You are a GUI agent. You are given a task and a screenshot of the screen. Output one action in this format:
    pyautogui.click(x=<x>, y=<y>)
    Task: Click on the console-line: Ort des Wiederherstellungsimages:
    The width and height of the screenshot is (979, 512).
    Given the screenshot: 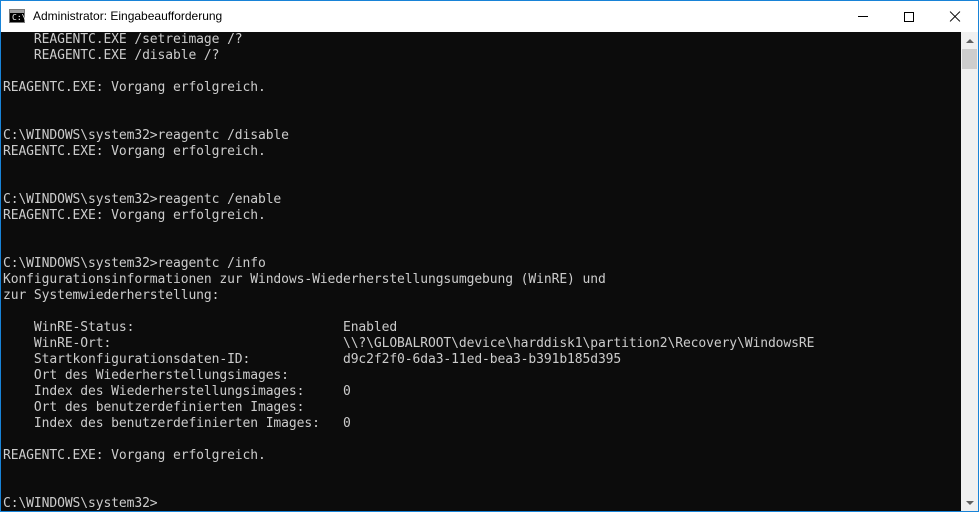 What is the action you would take?
    pyautogui.click(x=146, y=375)
    